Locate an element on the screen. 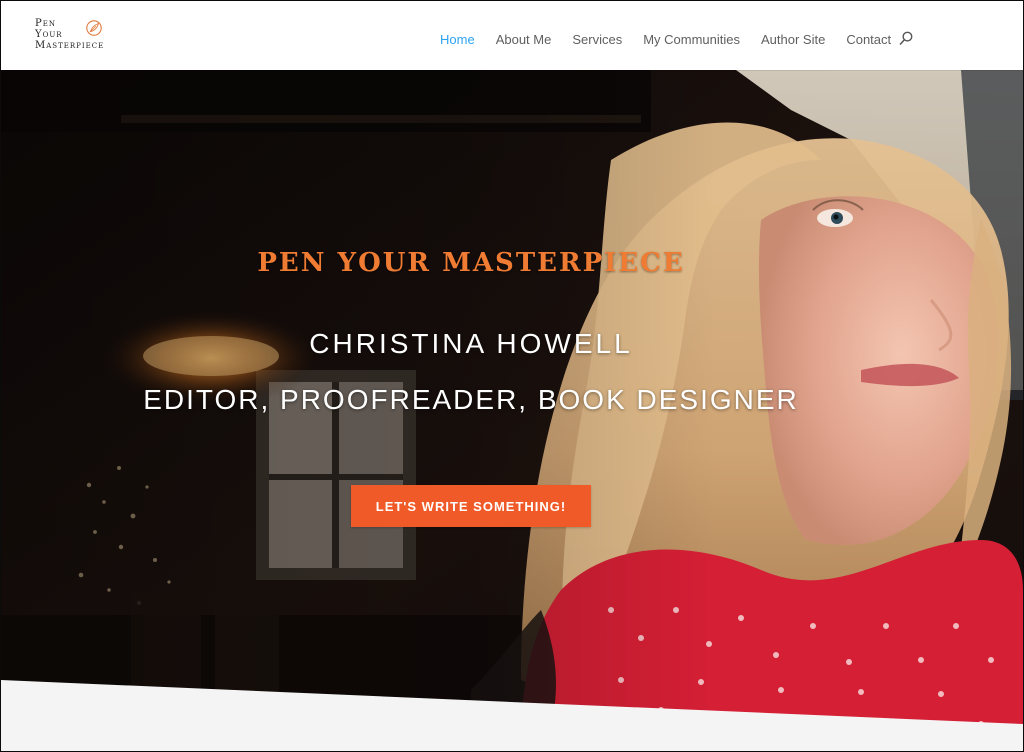 The width and height of the screenshot is (1024, 752). nav-item-services: Services is located at coordinates (597, 39).